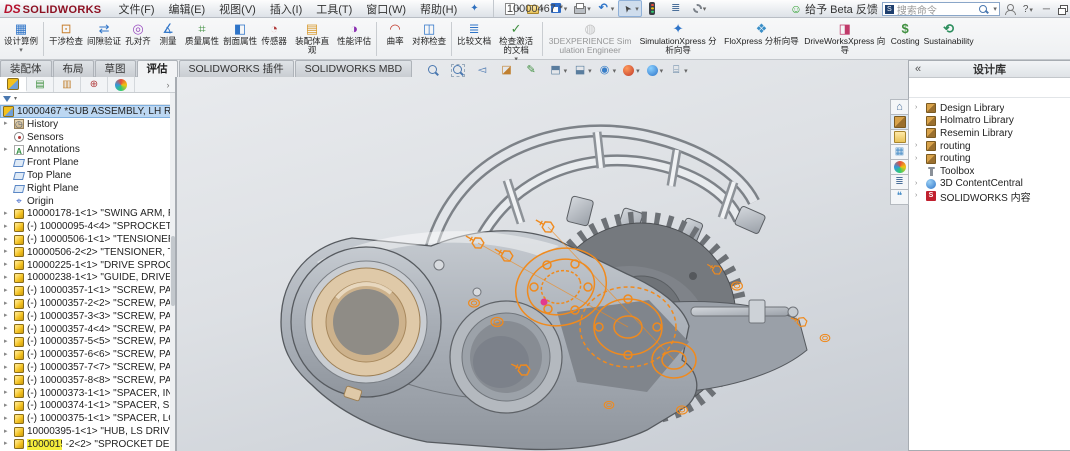  What do you see at coordinates (236, 68) in the screenshot?
I see `command-tab: SOLIDWORKS 插件` at bounding box center [236, 68].